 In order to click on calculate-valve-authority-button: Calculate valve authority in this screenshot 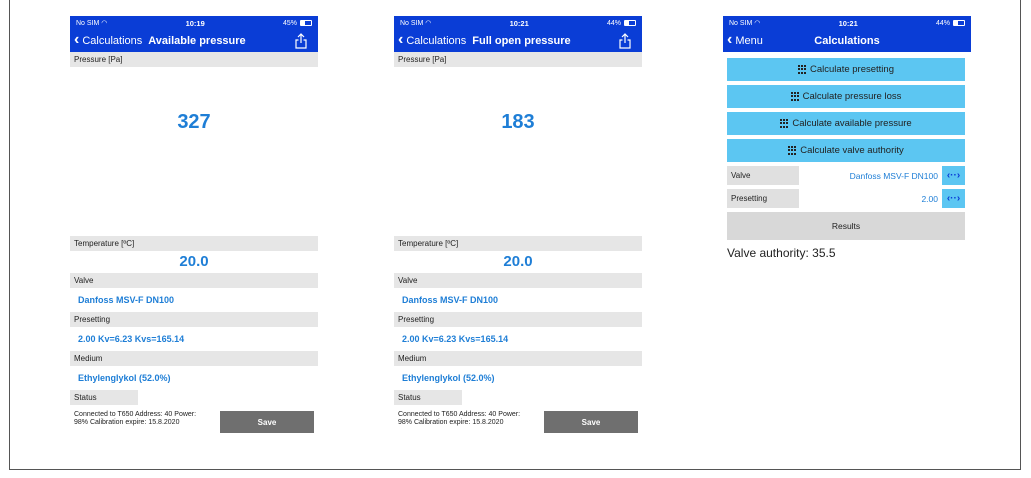, I will do `click(846, 150)`.